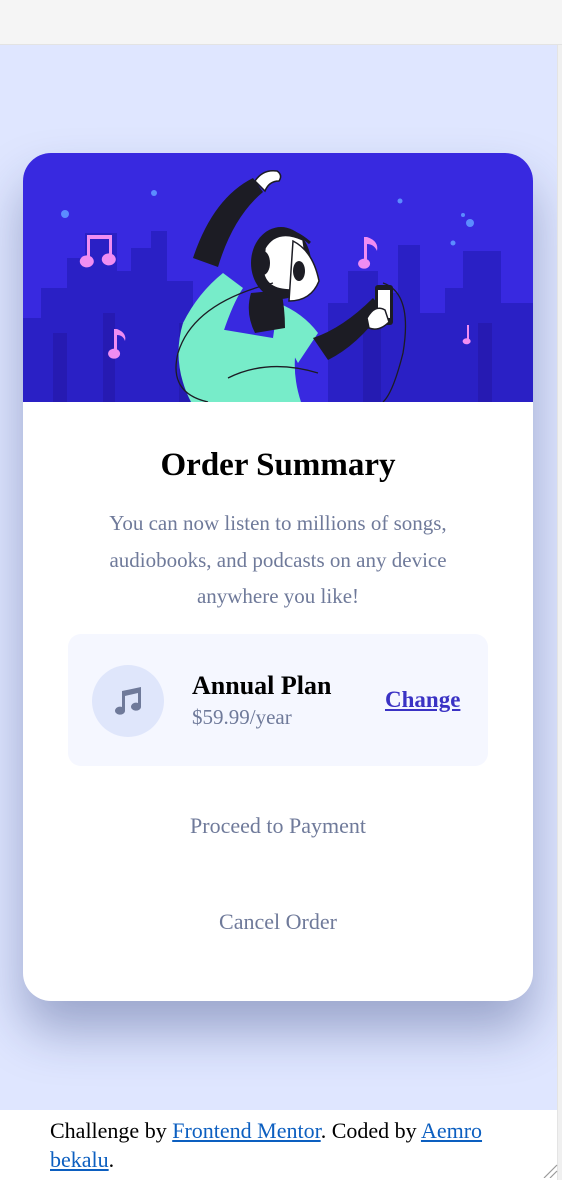 Image resolution: width=562 pixels, height=1180 pixels. I want to click on plan-name: Annual Plan, so click(262, 685).